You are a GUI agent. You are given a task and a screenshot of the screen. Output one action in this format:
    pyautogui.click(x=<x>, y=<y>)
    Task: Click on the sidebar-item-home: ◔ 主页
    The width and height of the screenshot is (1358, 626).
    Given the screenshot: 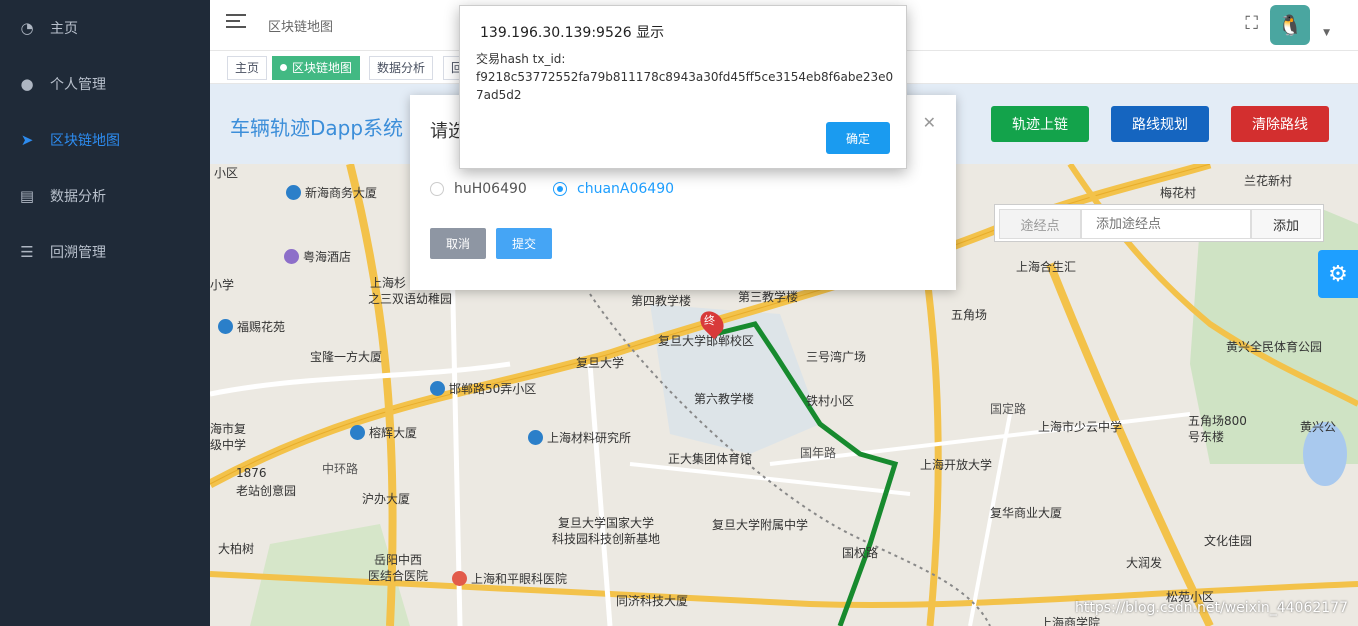 What is the action you would take?
    pyautogui.click(x=105, y=28)
    